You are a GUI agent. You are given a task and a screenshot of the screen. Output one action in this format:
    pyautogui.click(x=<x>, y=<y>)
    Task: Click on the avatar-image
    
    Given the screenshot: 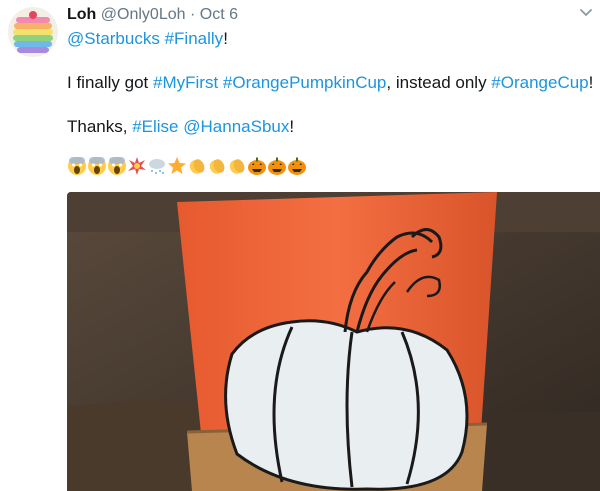 What is the action you would take?
    pyautogui.click(x=33, y=32)
    